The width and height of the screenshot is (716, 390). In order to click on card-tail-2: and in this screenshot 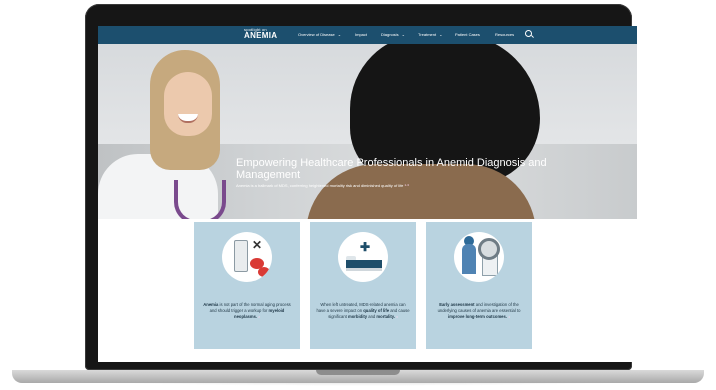, I will do `click(372, 316)`.